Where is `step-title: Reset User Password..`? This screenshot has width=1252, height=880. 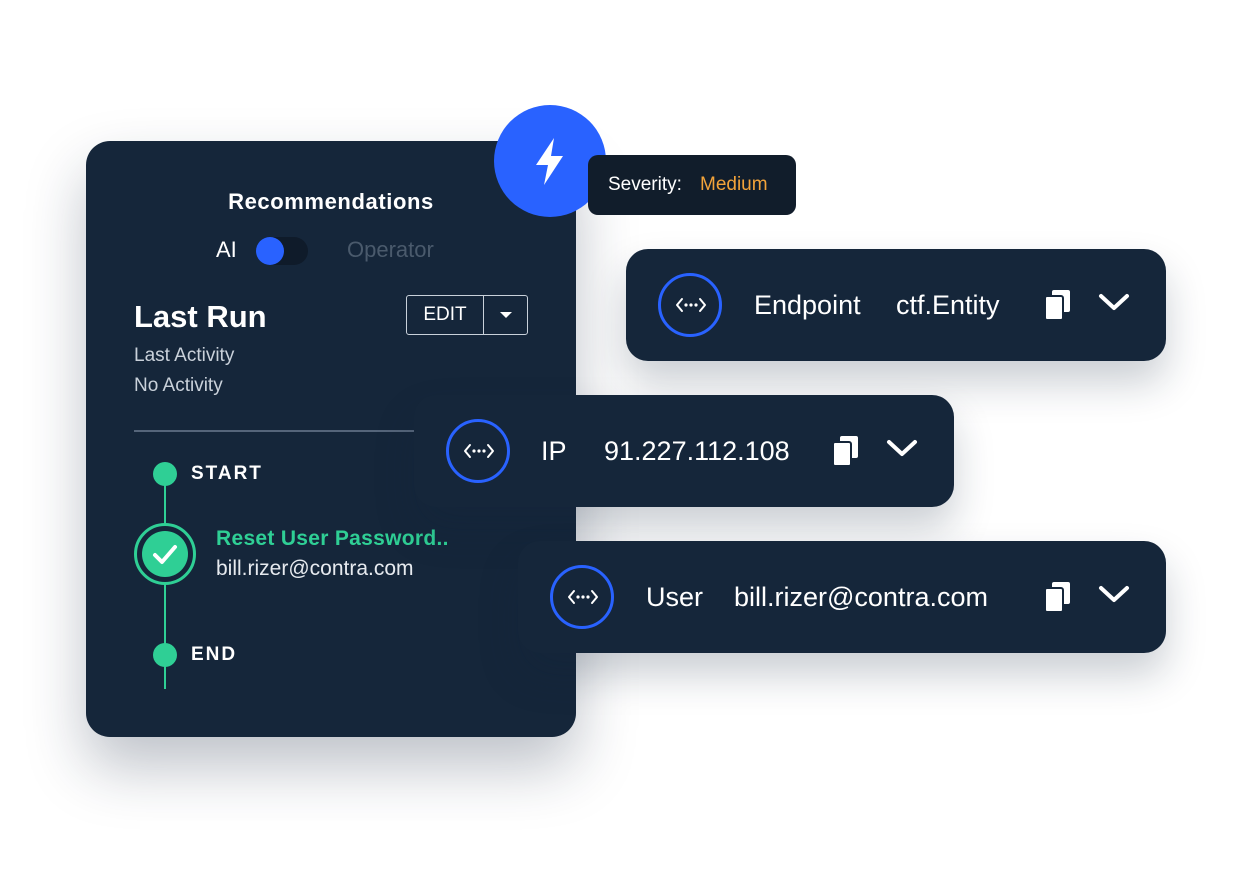 step-title: Reset User Password.. is located at coordinates (332, 539).